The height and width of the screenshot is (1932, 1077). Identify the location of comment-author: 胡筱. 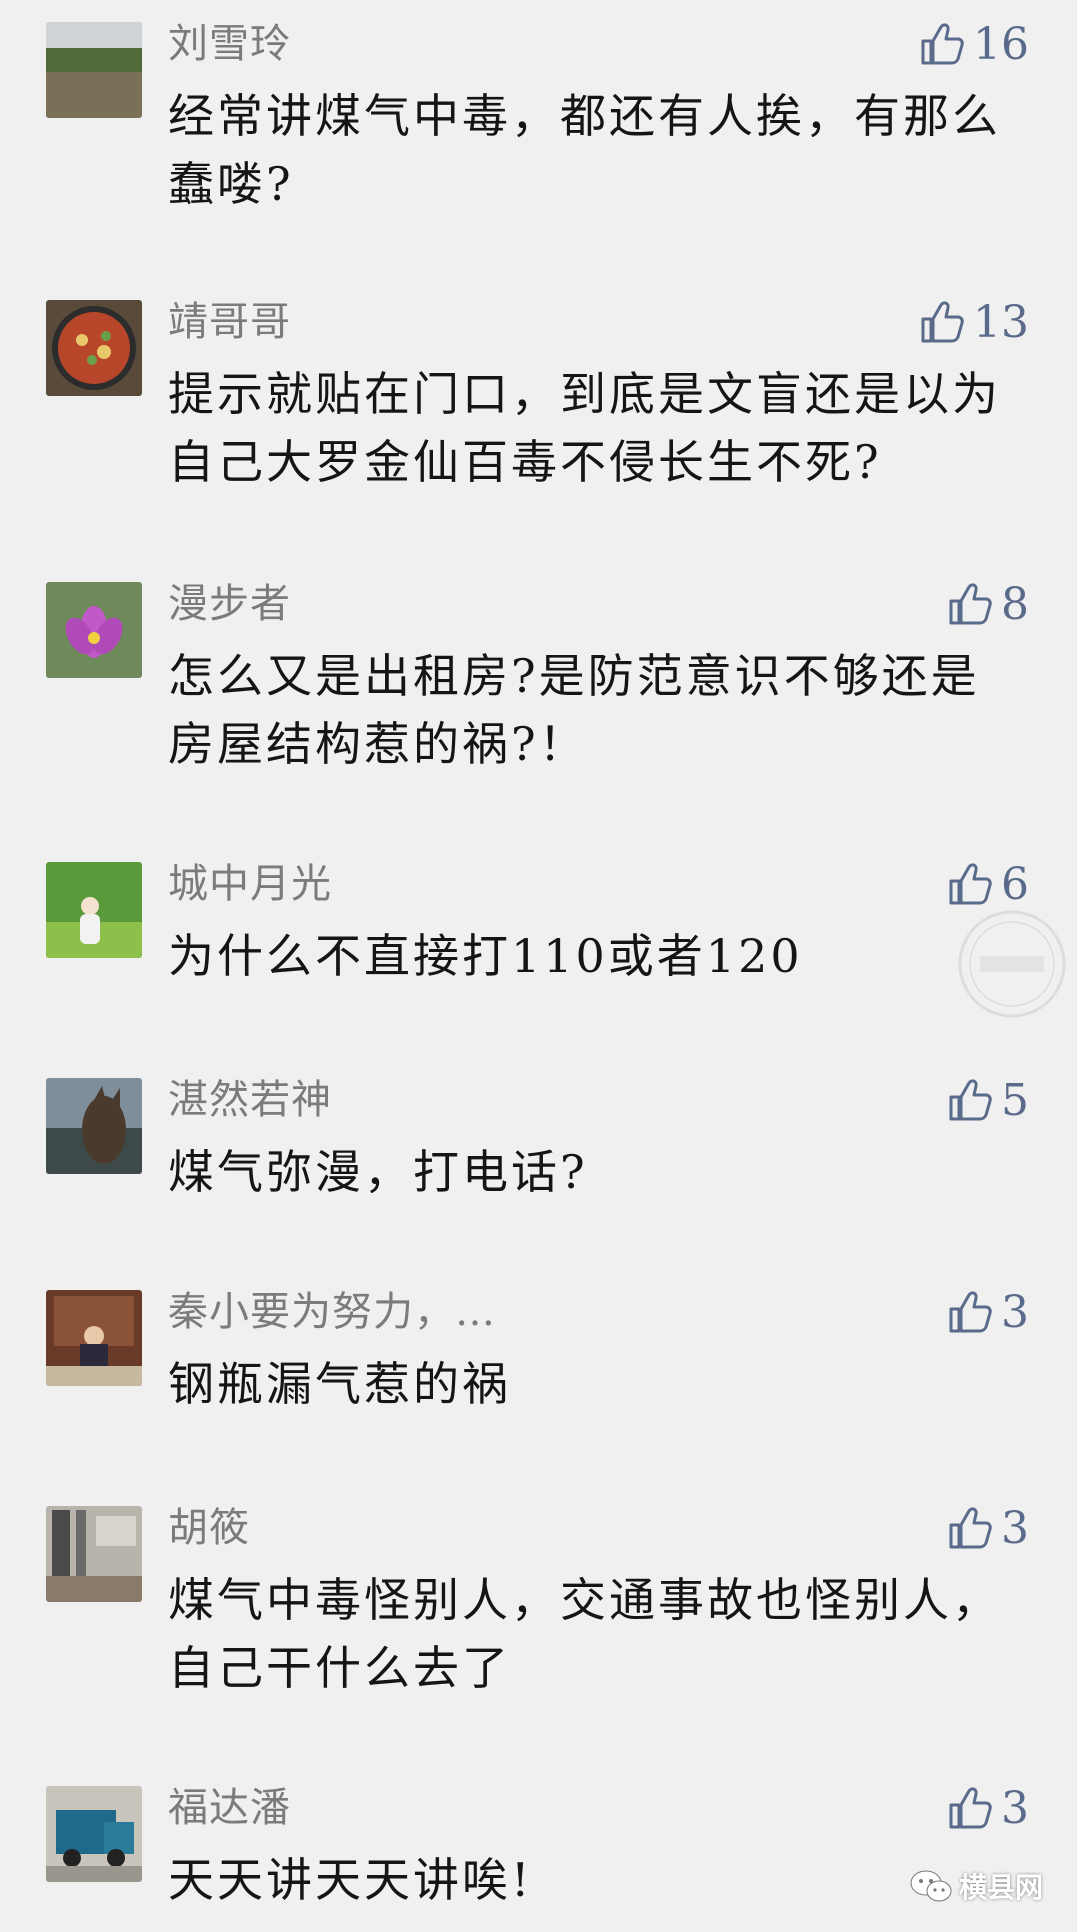
(209, 1528).